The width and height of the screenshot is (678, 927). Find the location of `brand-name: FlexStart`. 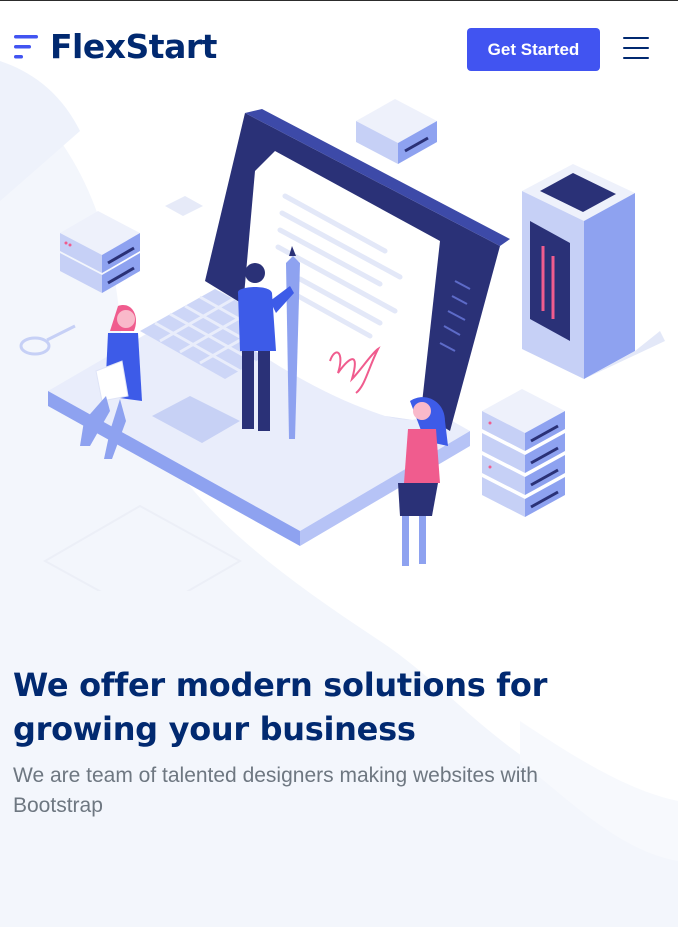

brand-name: FlexStart is located at coordinates (133, 46).